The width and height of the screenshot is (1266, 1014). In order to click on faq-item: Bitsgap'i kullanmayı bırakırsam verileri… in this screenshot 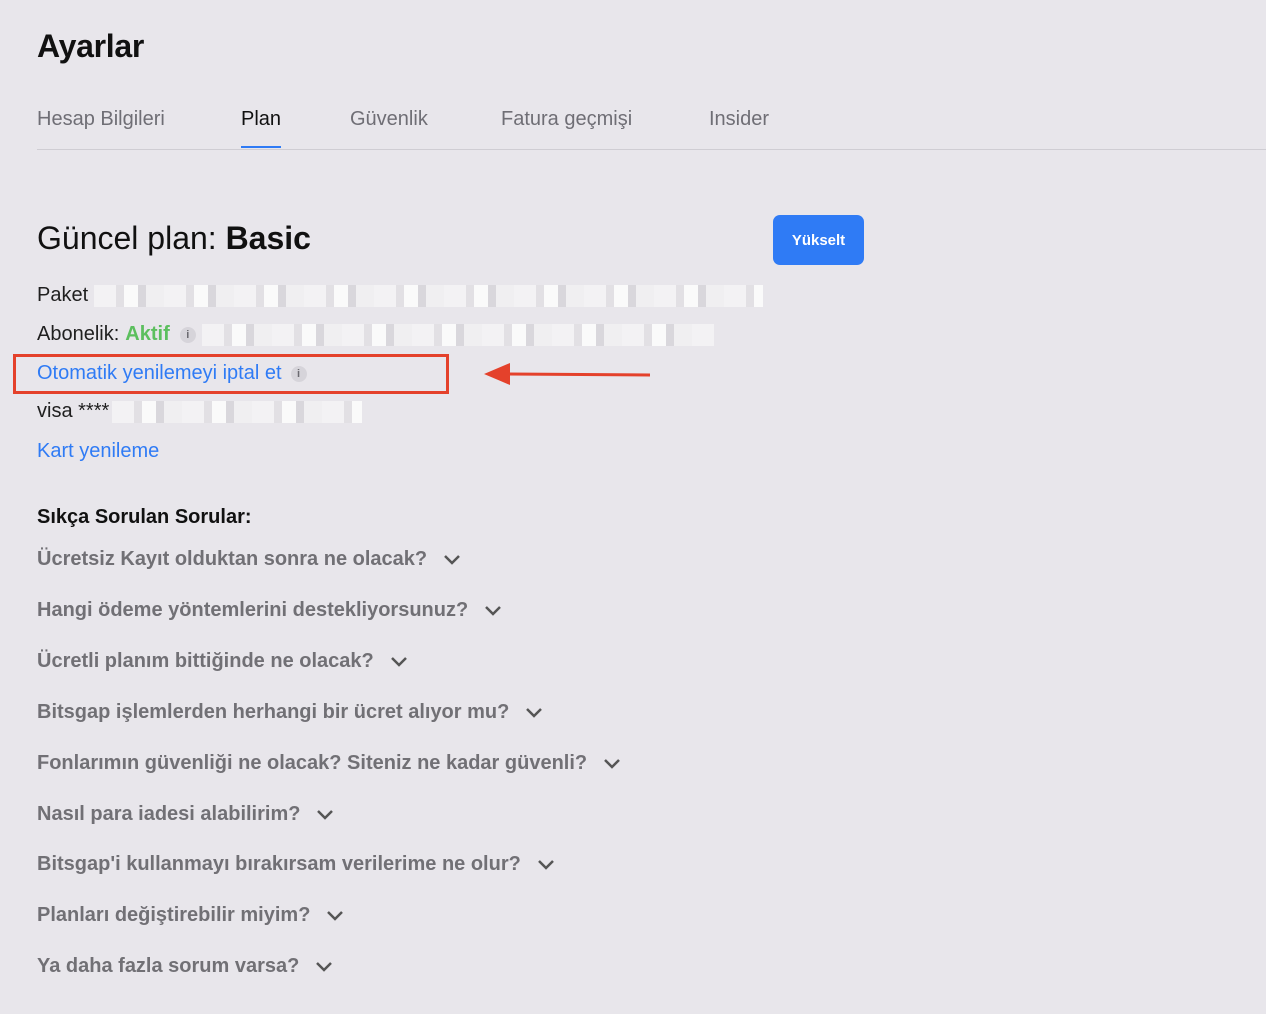, I will do `click(296, 864)`.